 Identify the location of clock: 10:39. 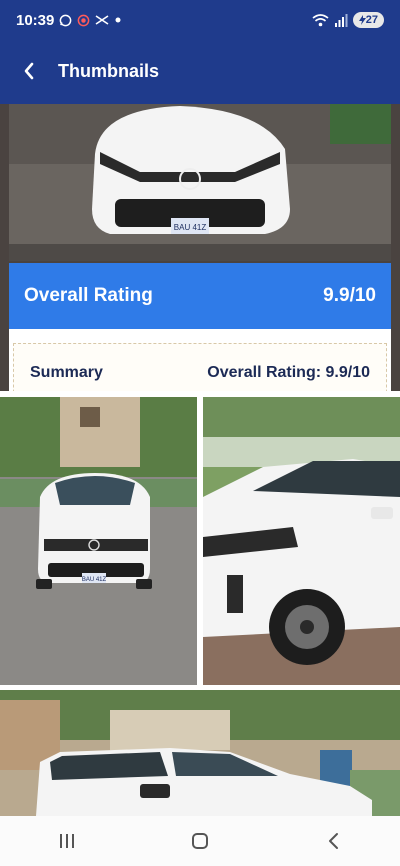
(35, 20).